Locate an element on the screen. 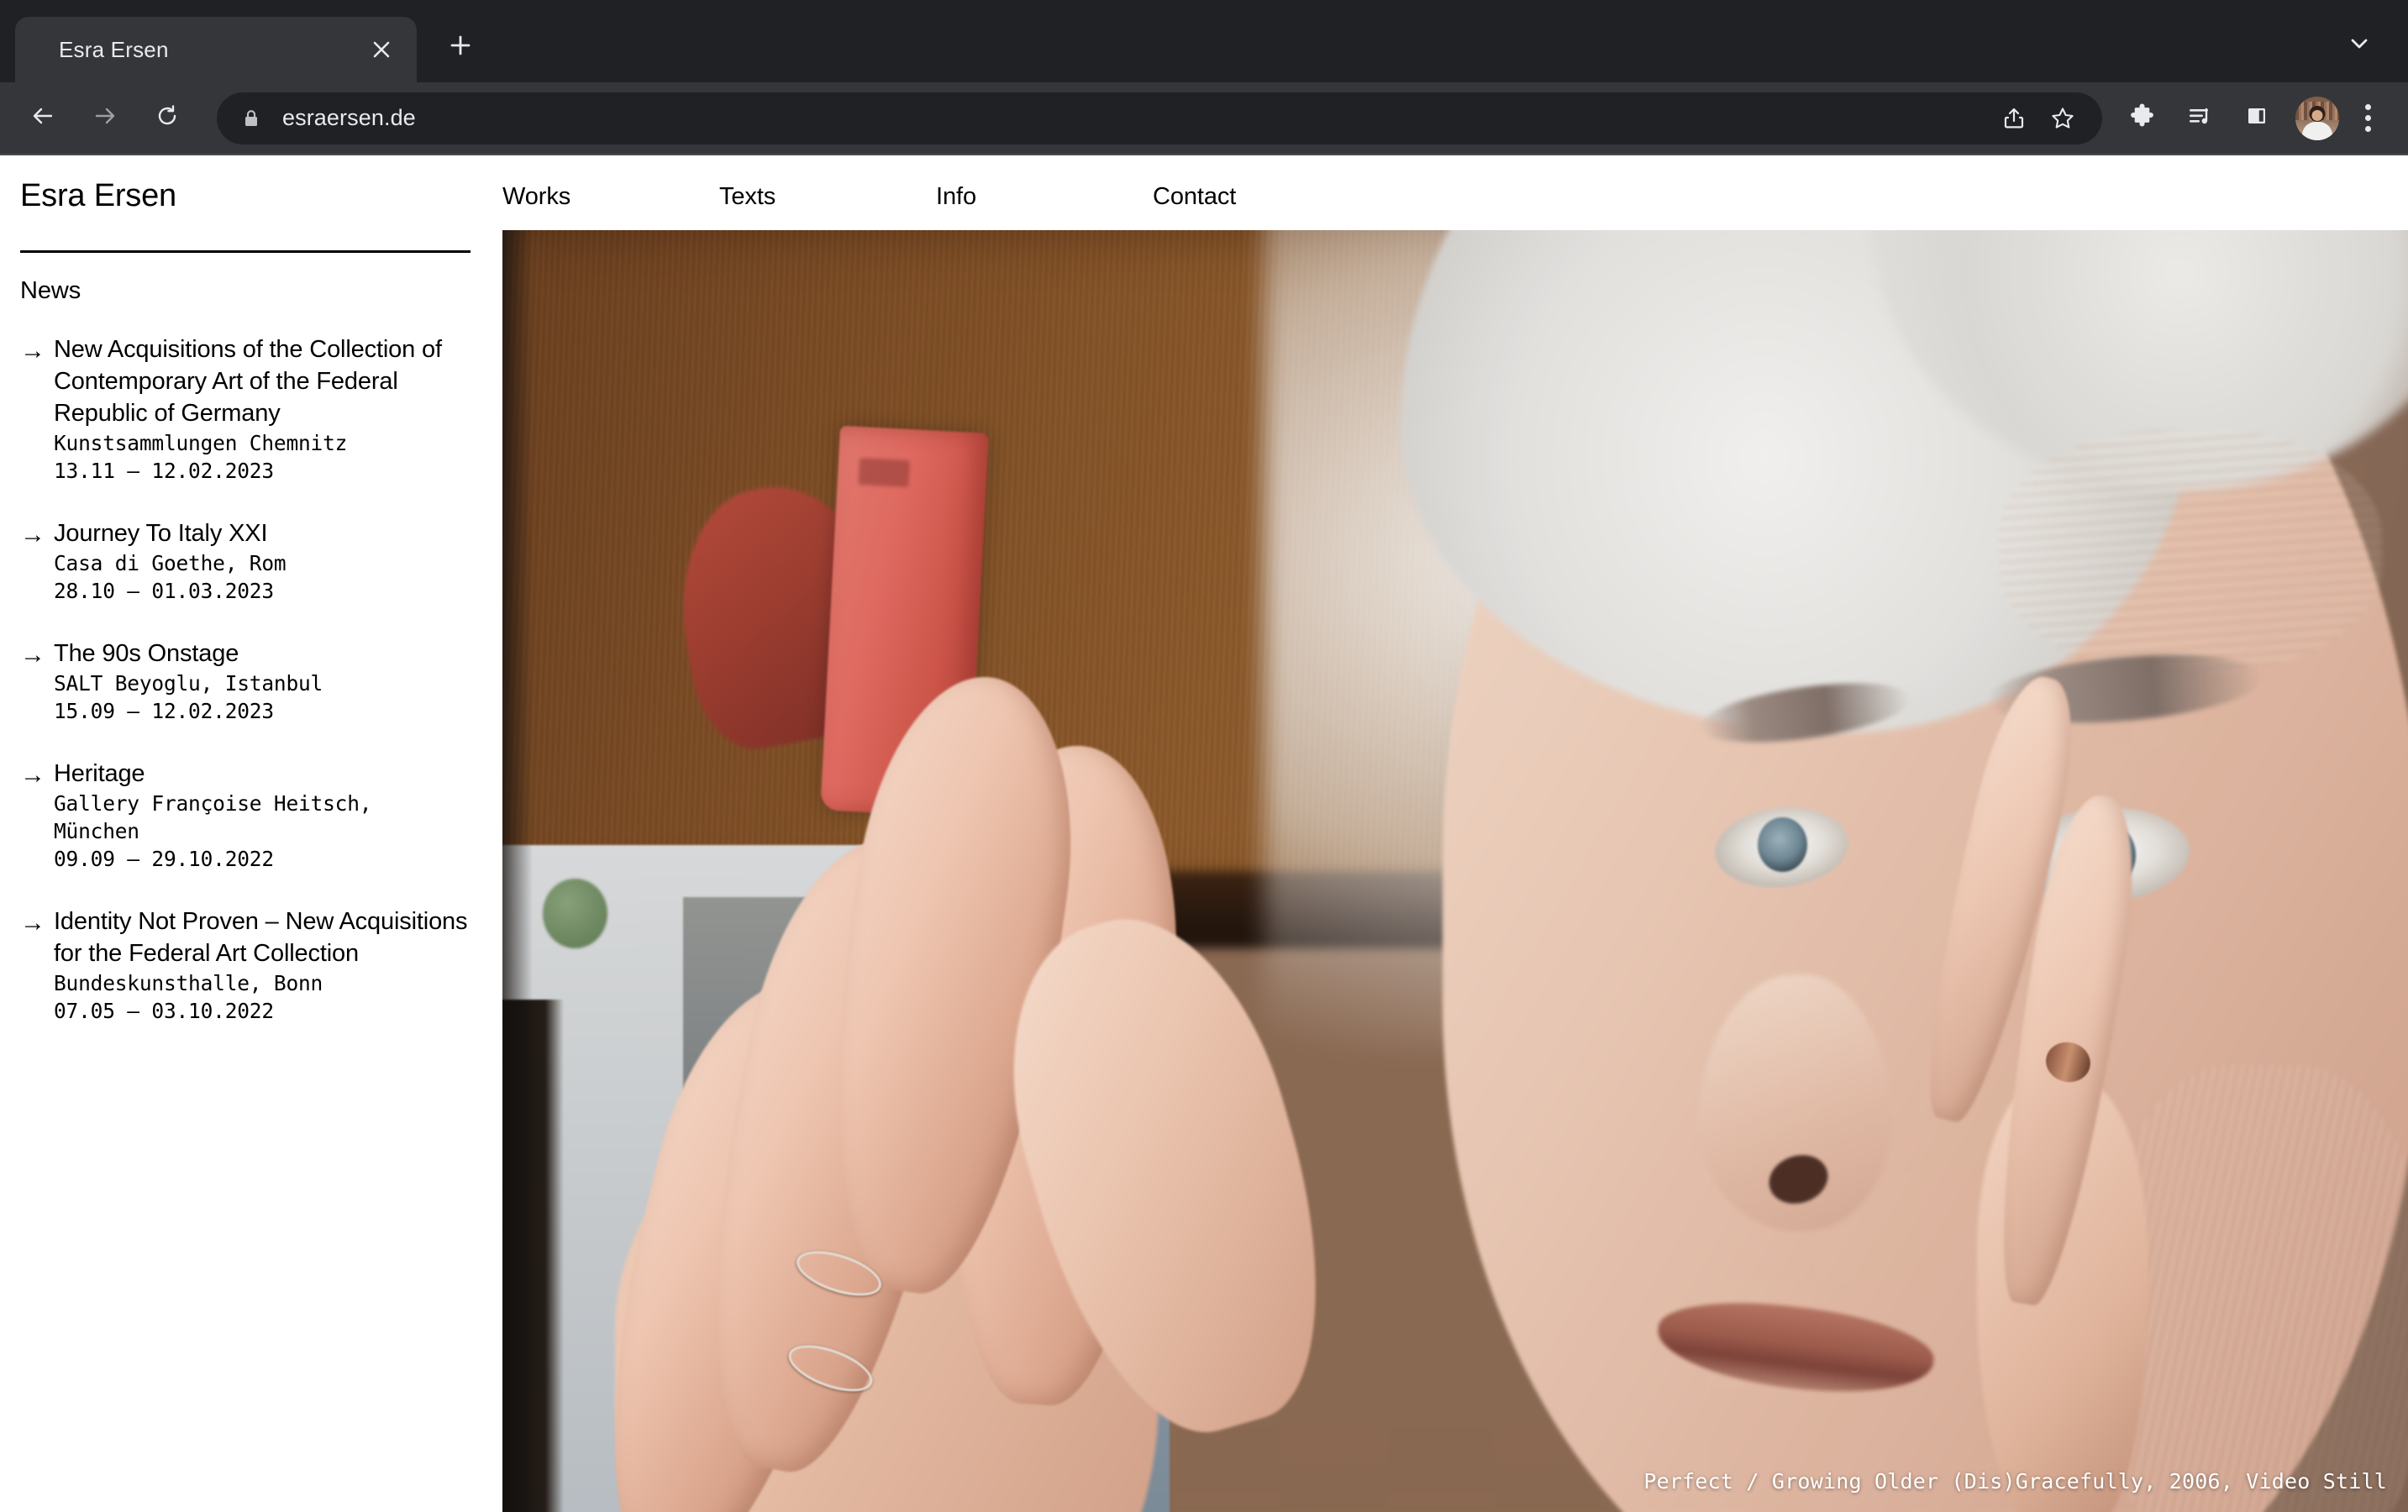 This screenshot has width=2408, height=1512. avatar-body is located at coordinates (2317, 130).